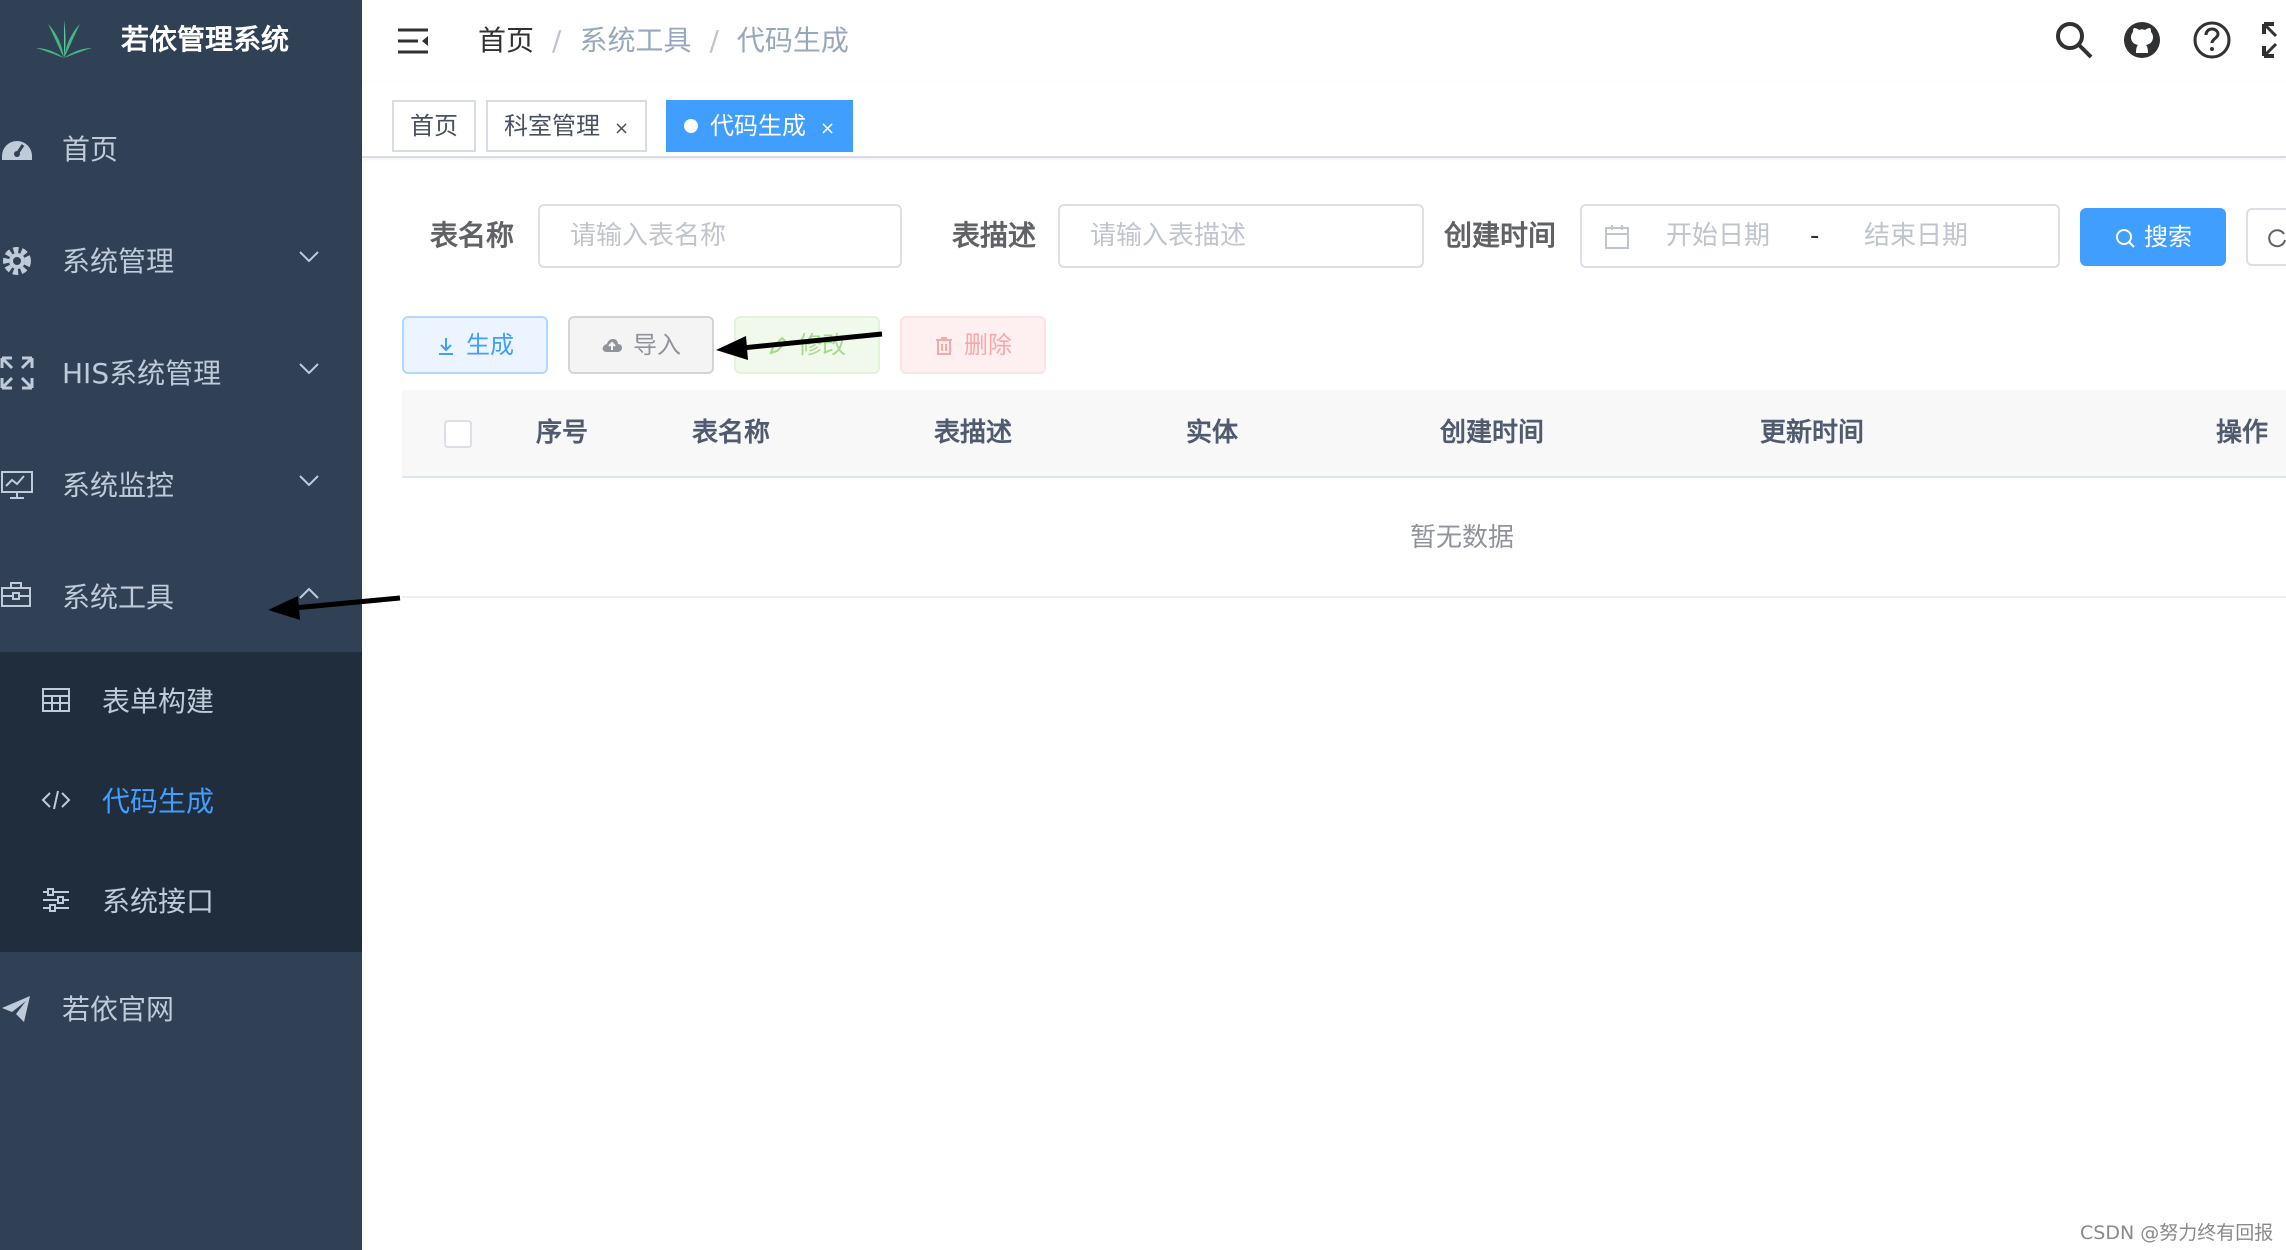 Image resolution: width=2286 pixels, height=1250 pixels. What do you see at coordinates (944, 346) in the screenshot?
I see `trash-icon` at bounding box center [944, 346].